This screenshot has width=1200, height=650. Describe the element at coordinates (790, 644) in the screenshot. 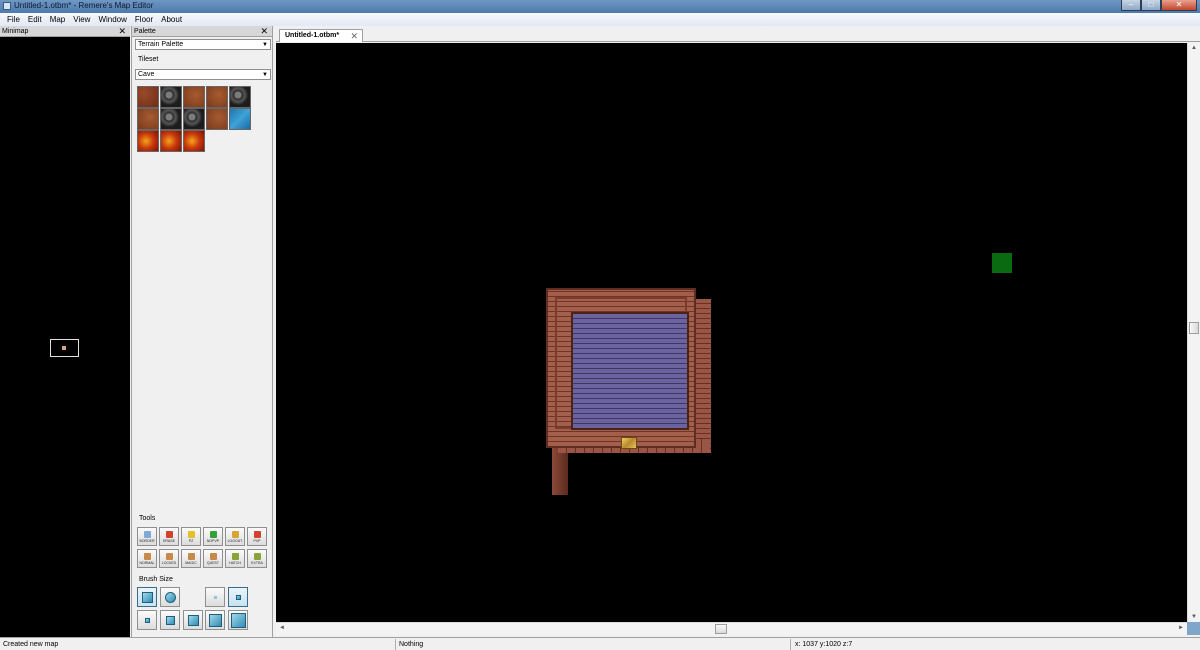

I see `status-separator` at that location.